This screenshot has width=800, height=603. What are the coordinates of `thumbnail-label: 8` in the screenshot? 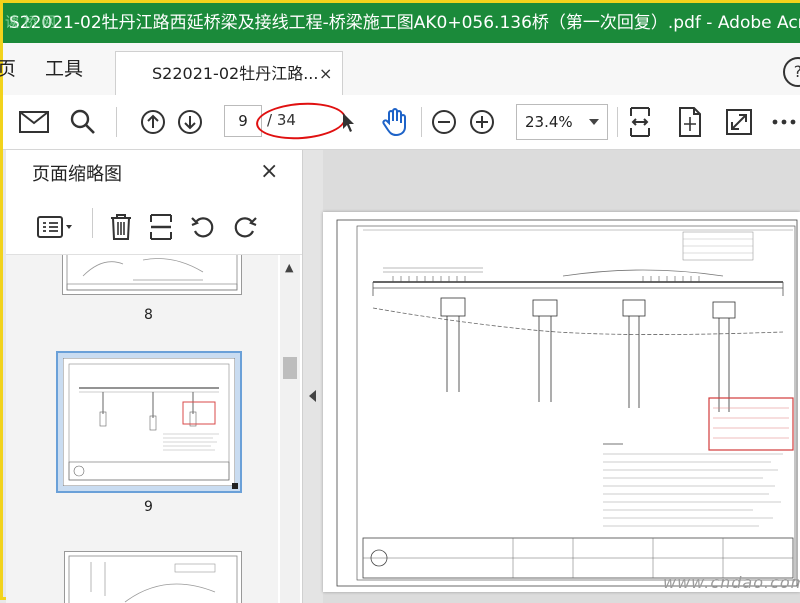 It's located at (148, 315).